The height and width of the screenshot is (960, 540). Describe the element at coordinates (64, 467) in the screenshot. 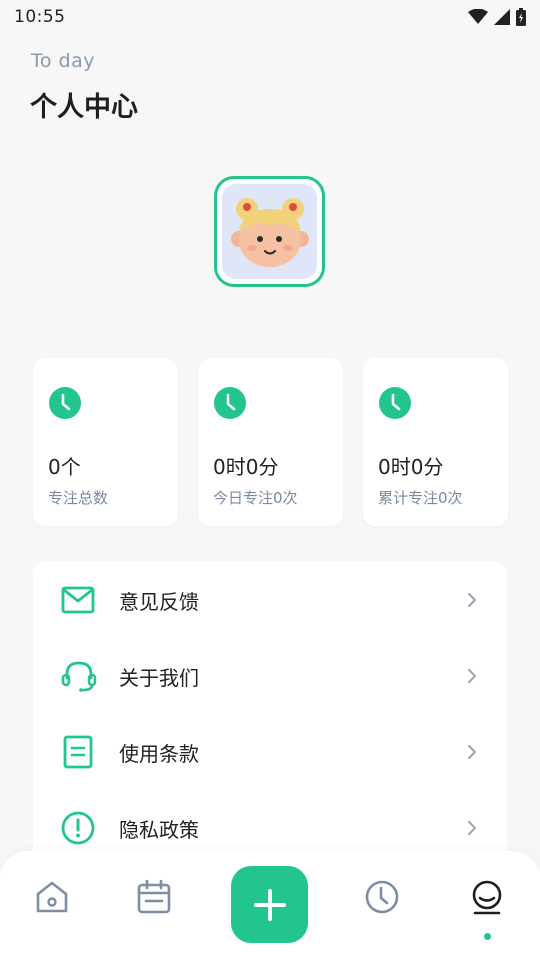

I see `stat-value: 0个` at that location.